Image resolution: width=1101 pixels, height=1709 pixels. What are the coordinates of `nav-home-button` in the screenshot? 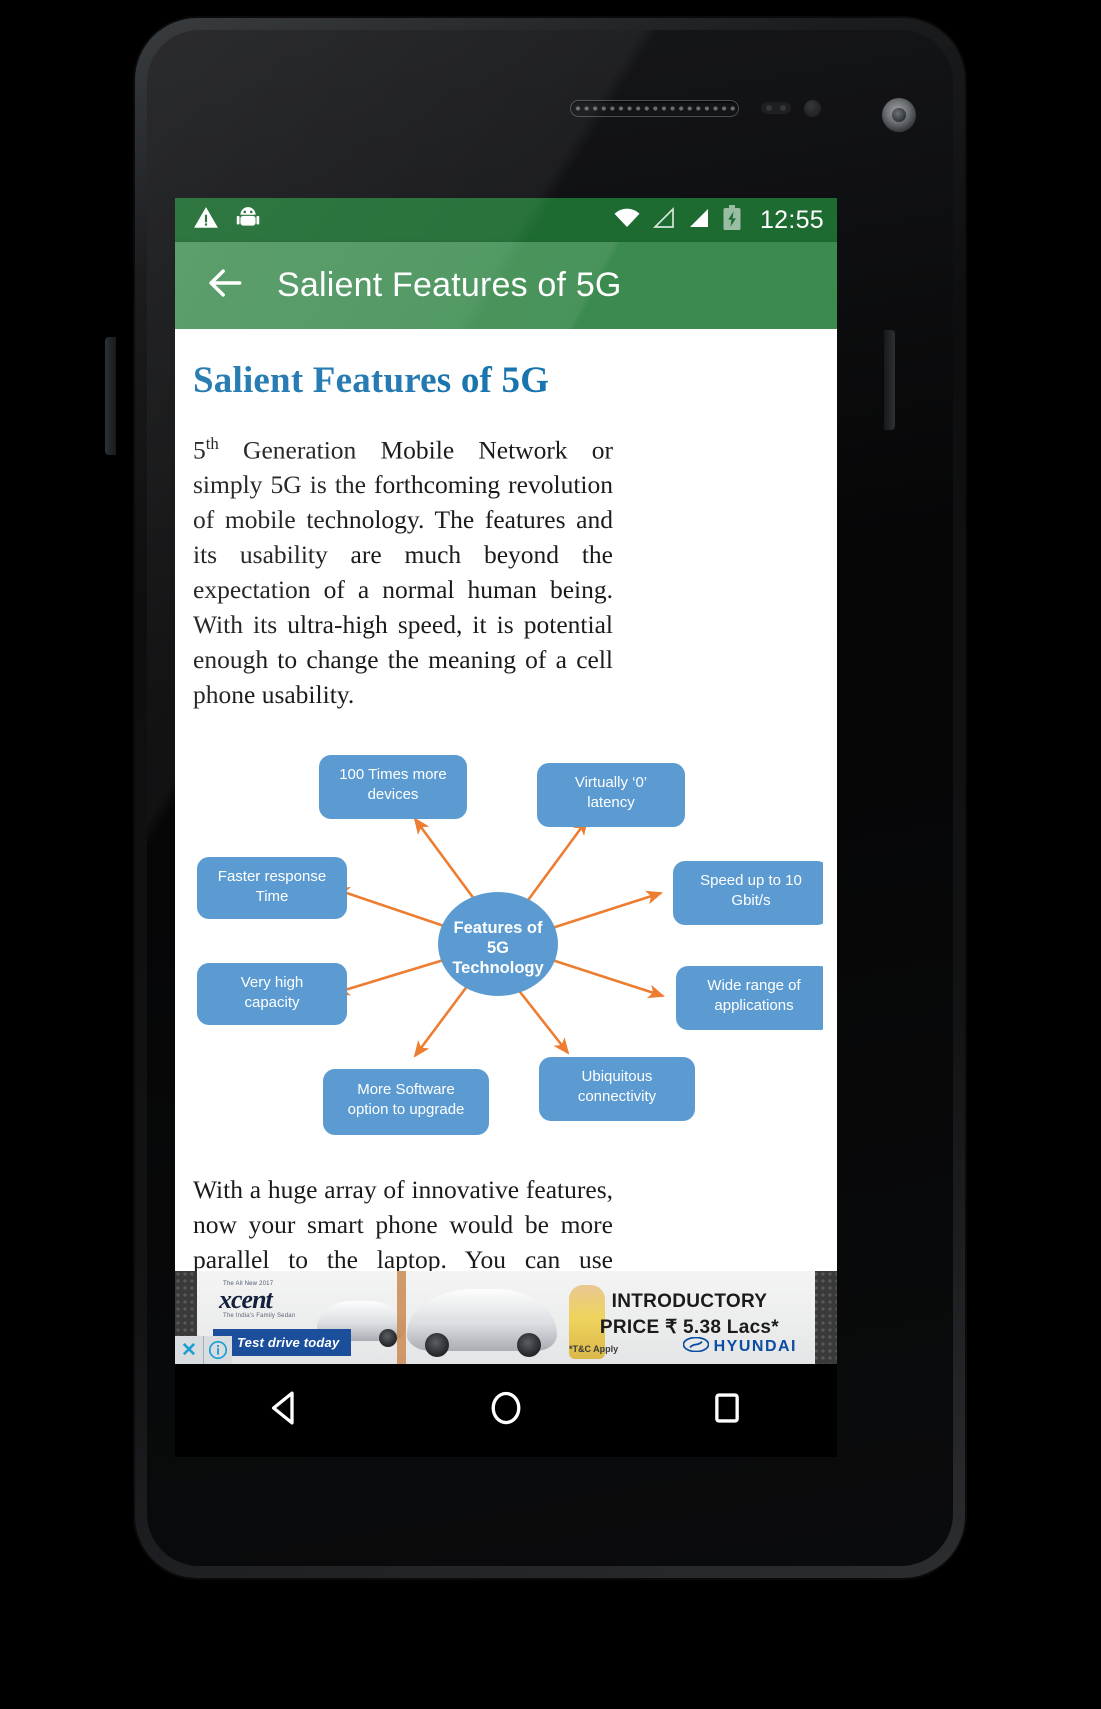 It's located at (506, 1410).